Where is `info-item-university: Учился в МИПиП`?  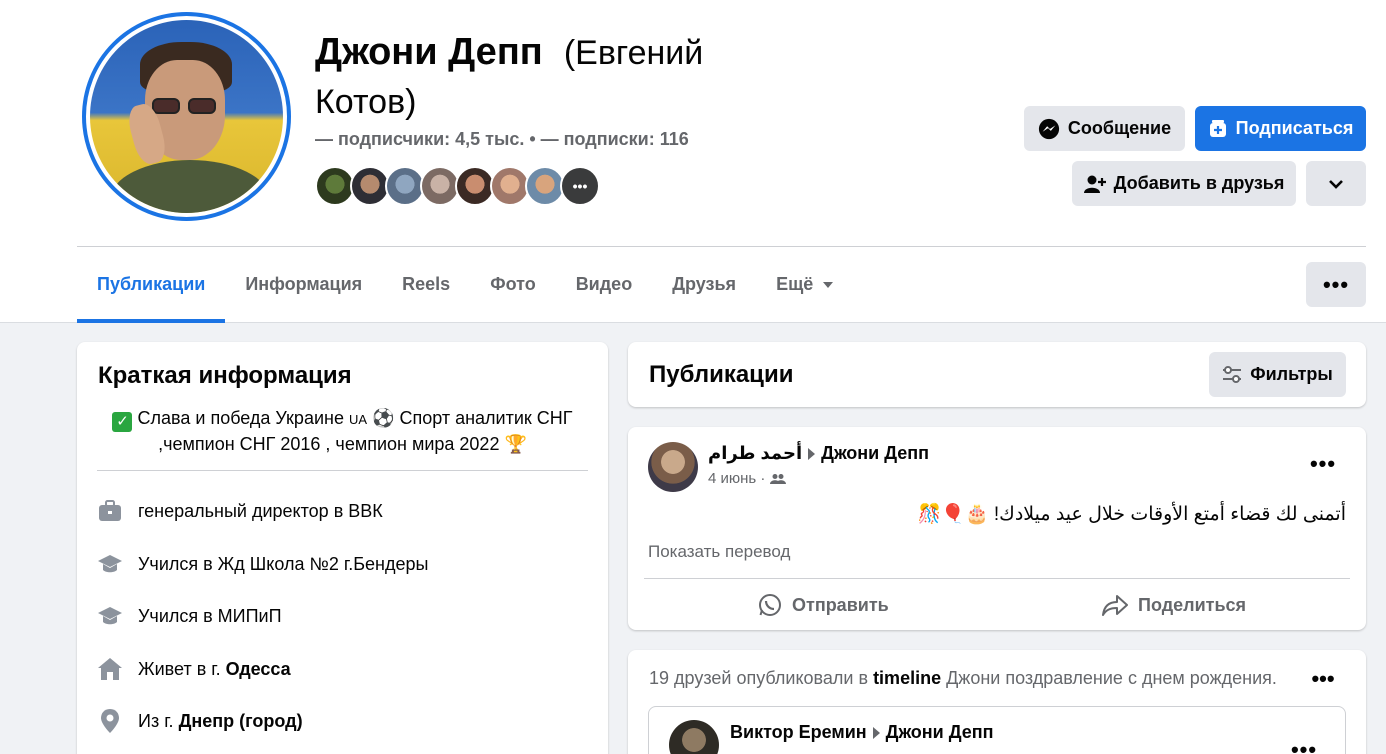 info-item-university: Учился в МИПиП is located at coordinates (189, 616).